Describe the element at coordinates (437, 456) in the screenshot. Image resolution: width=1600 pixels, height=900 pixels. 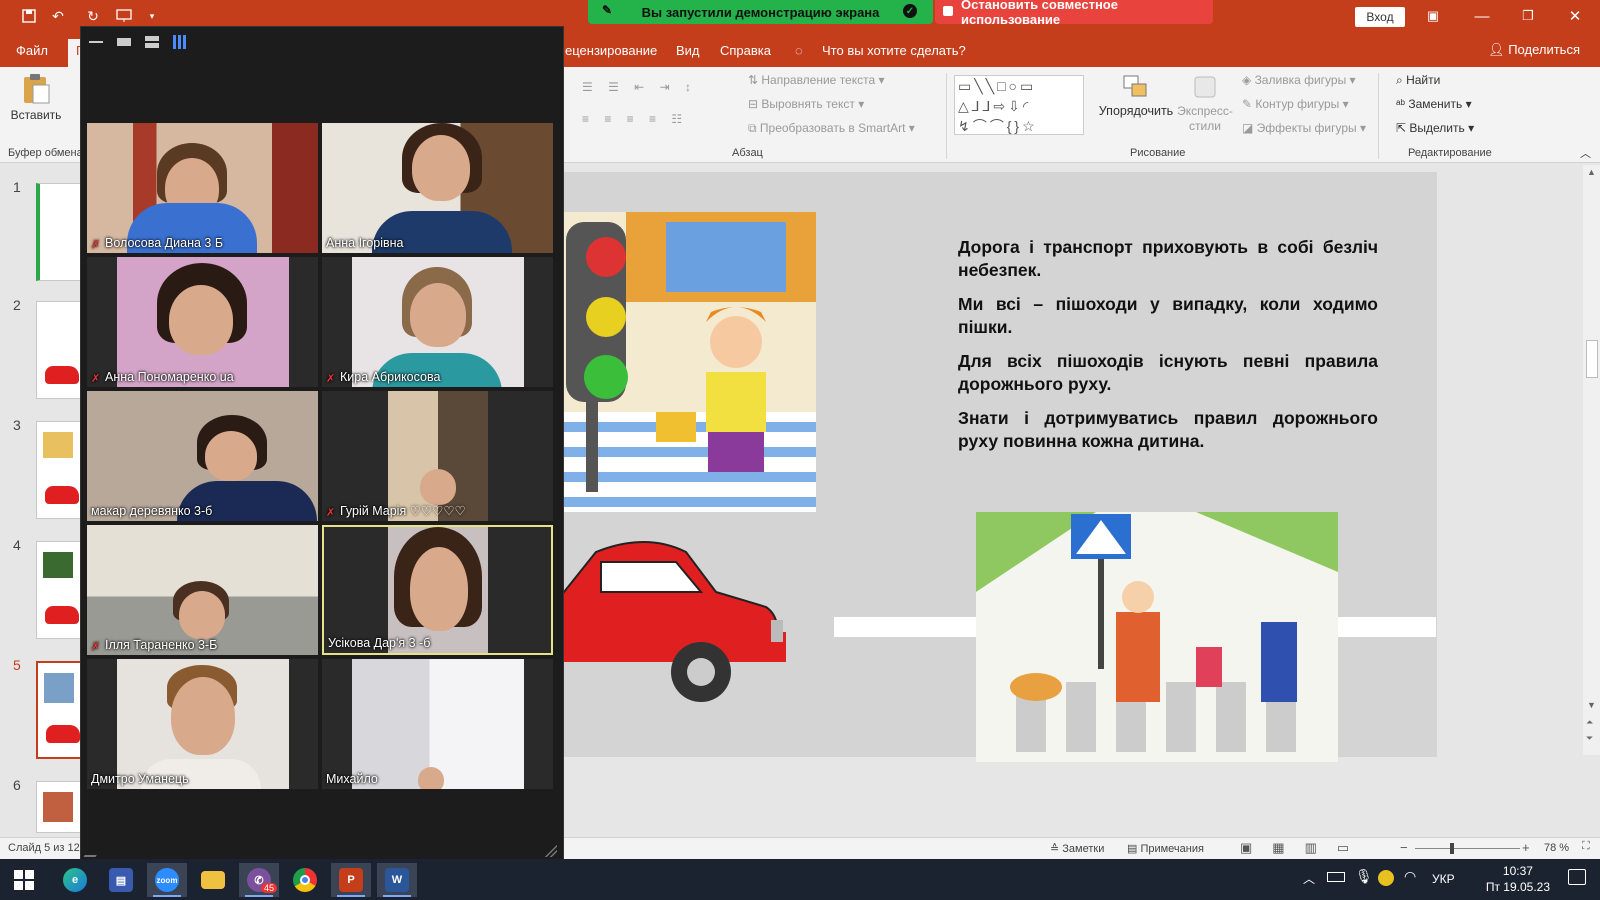
I see `participant-tile: ✗ Гурій Марія ♡♡♡♡♡` at that location.